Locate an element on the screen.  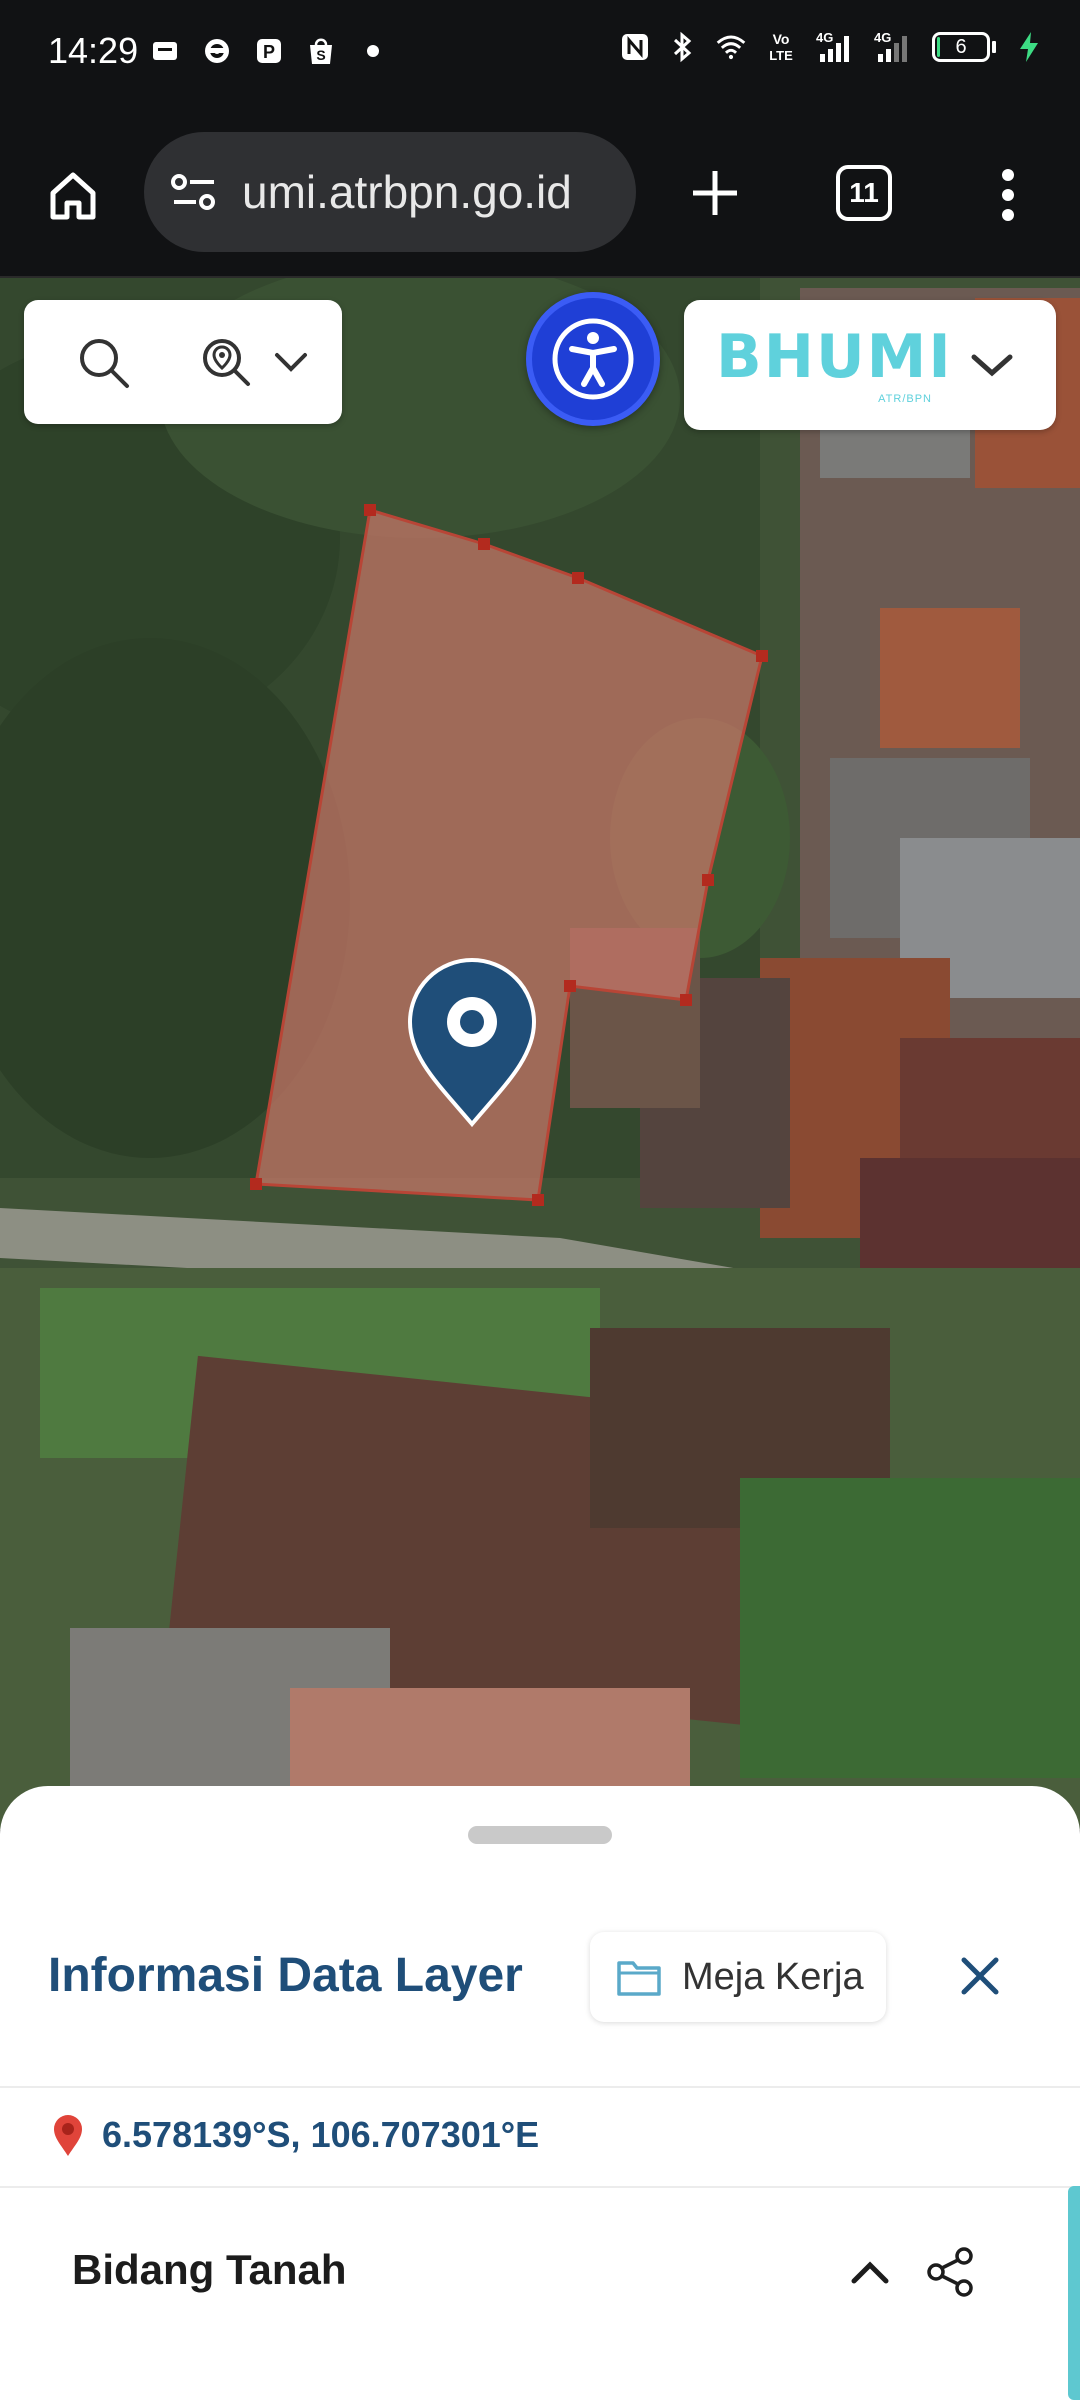
parking-icon: P is located at coordinates (269, 51).